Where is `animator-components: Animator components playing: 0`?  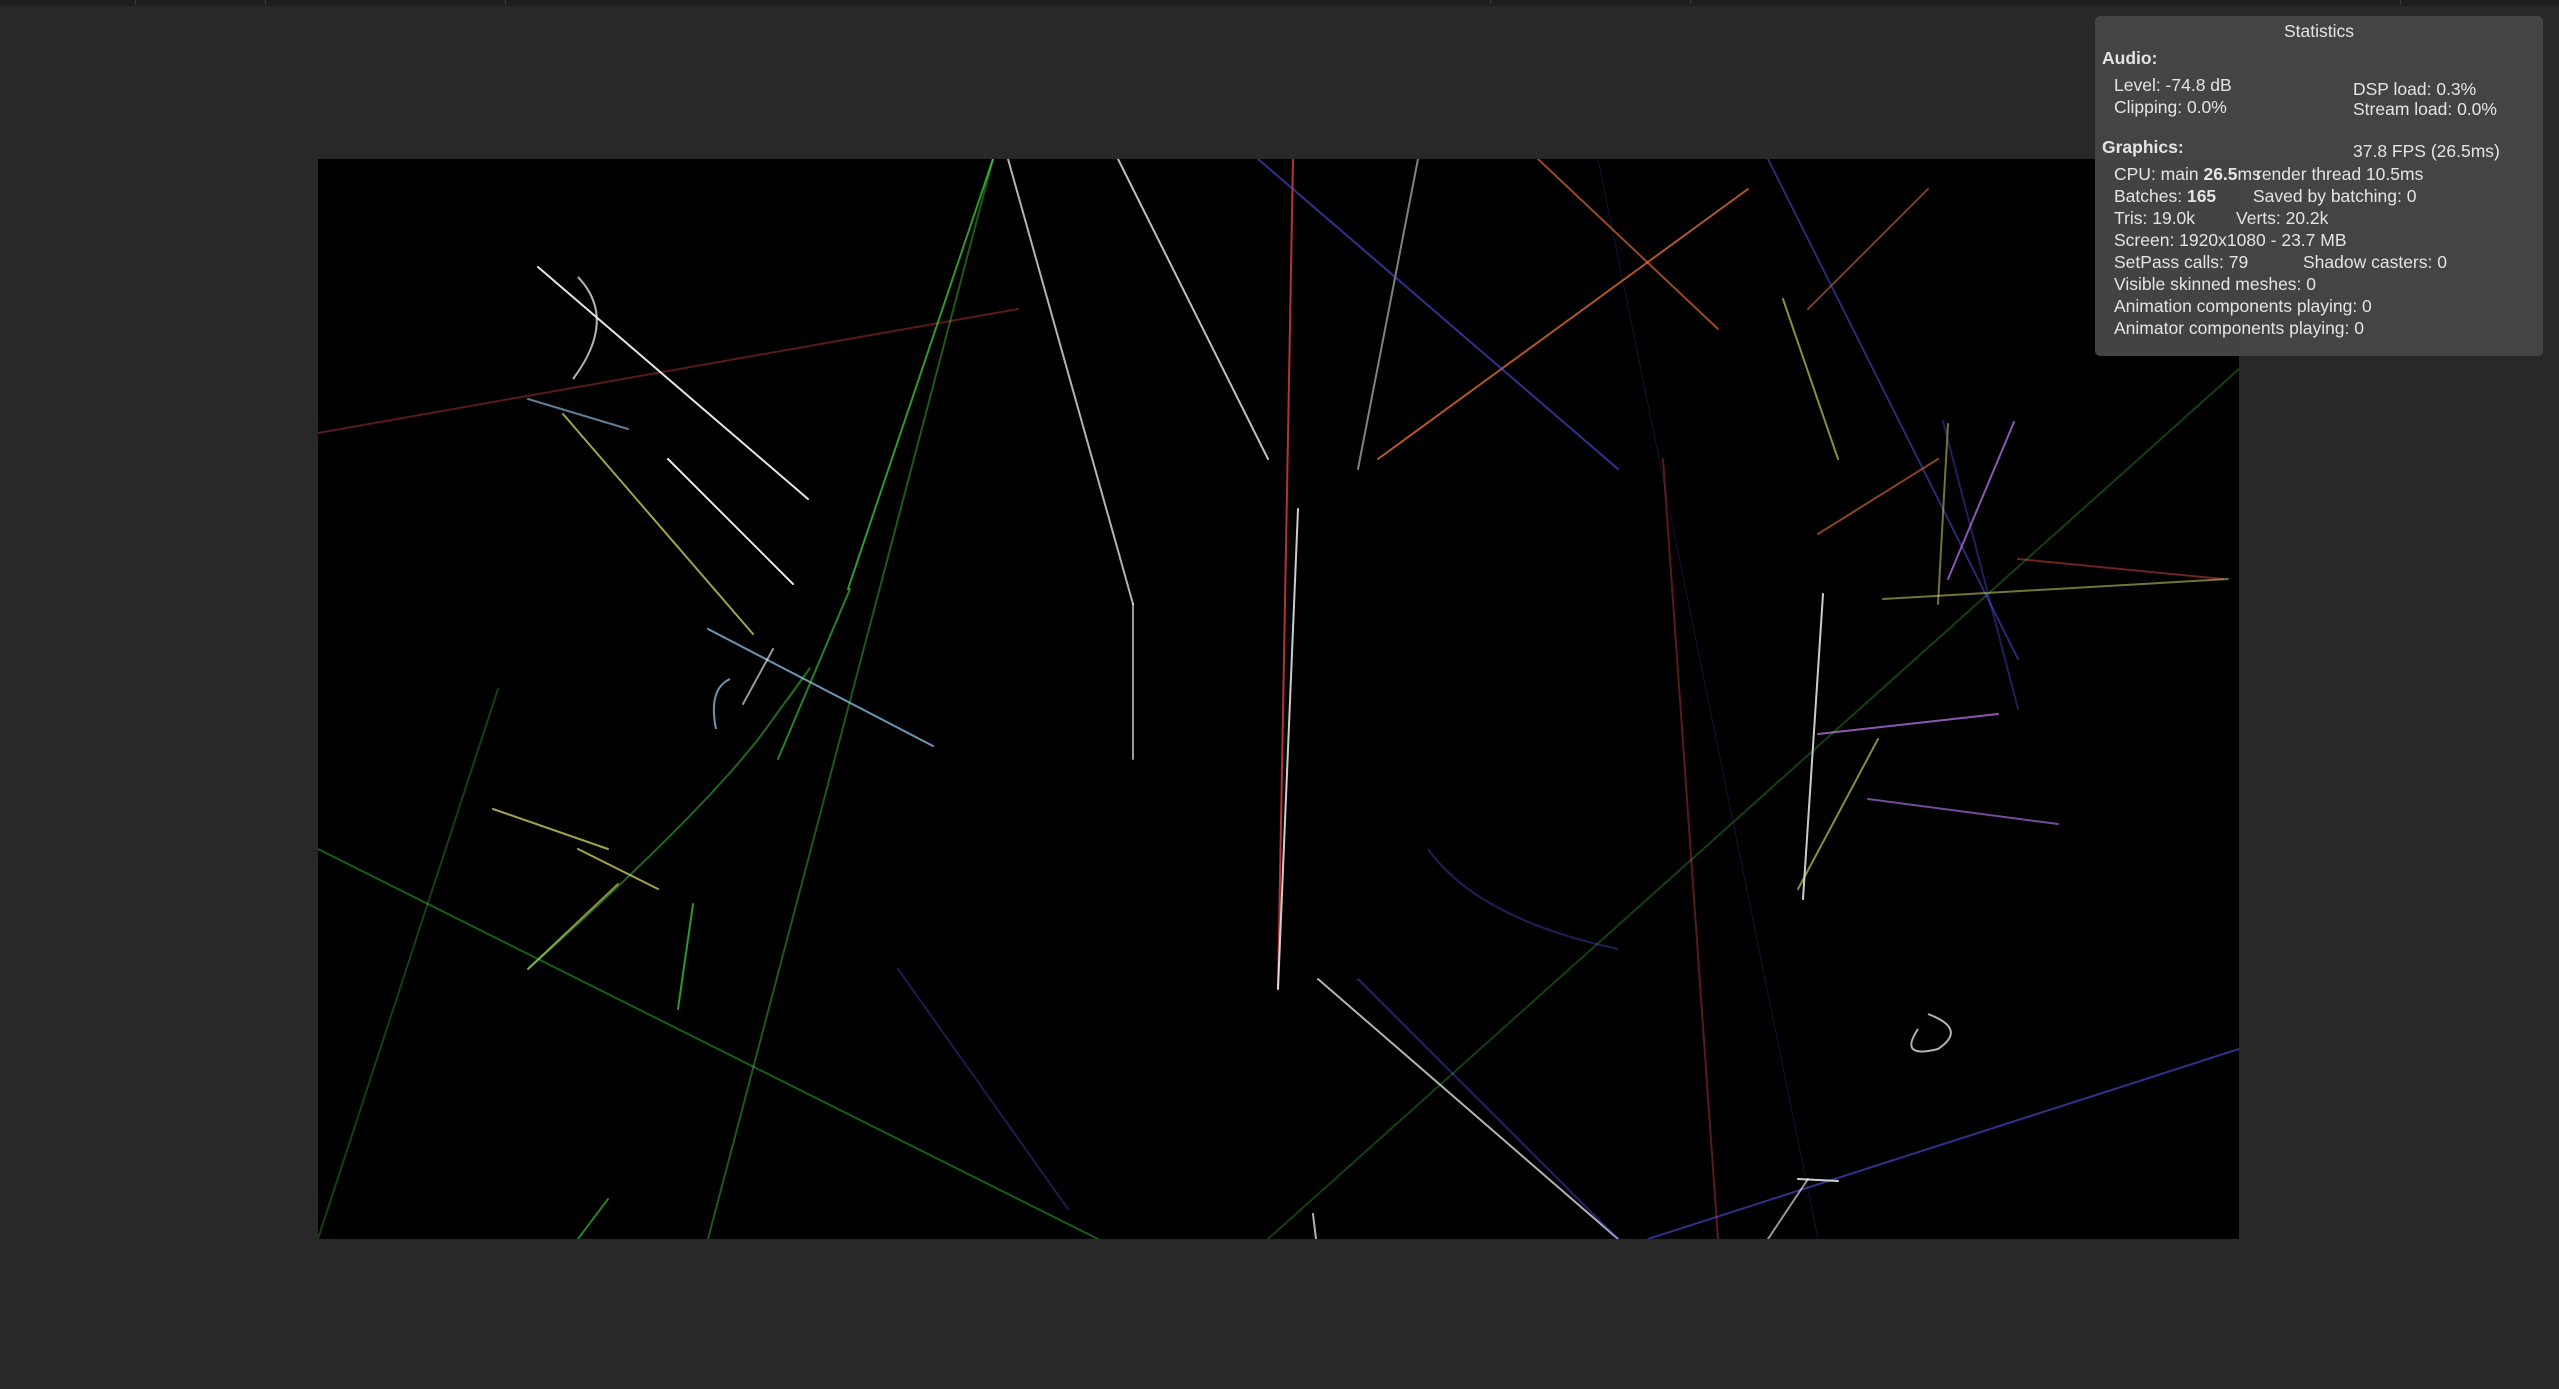
animator-components: Animator components playing: 0 is located at coordinates (2239, 328).